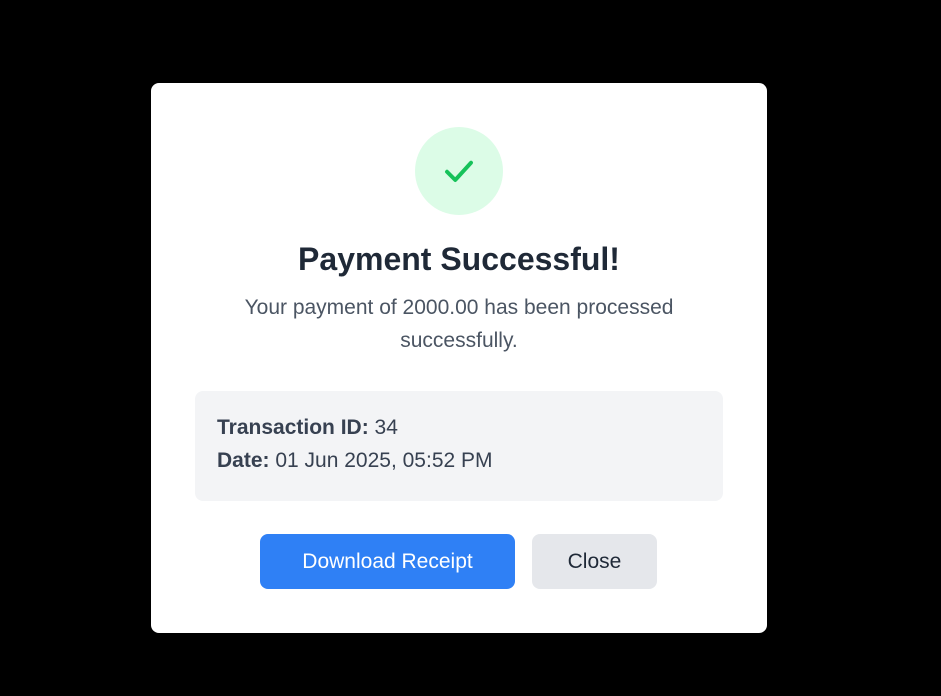 This screenshot has height=696, width=941. What do you see at coordinates (243, 460) in the screenshot?
I see `date-label: Date:` at bounding box center [243, 460].